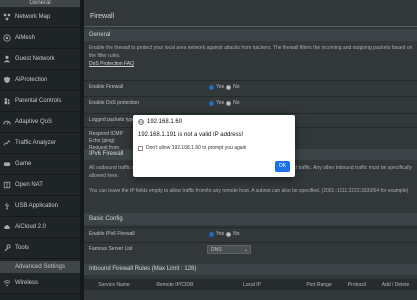  What do you see at coordinates (165, 122) in the screenshot?
I see `dialog-title-text: 192.168.1.60` at bounding box center [165, 122].